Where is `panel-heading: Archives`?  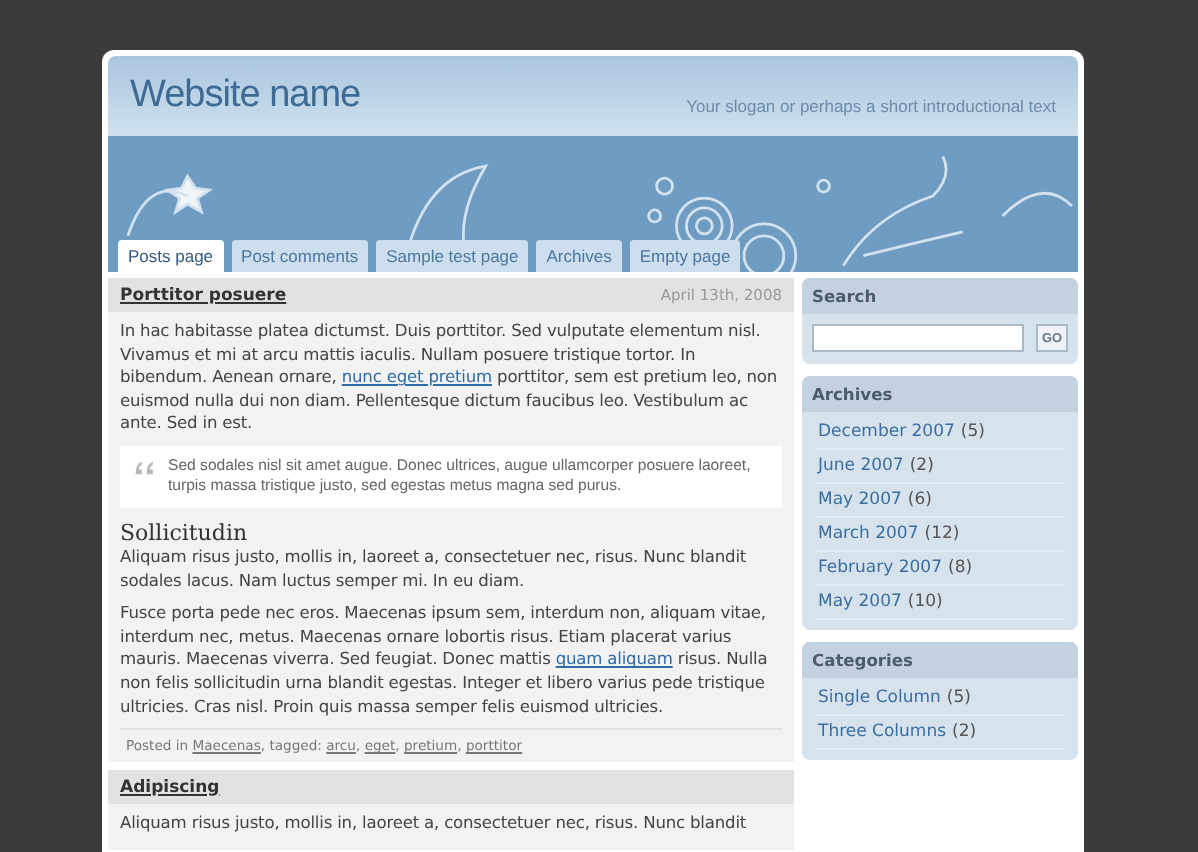
panel-heading: Archives is located at coordinates (940, 394).